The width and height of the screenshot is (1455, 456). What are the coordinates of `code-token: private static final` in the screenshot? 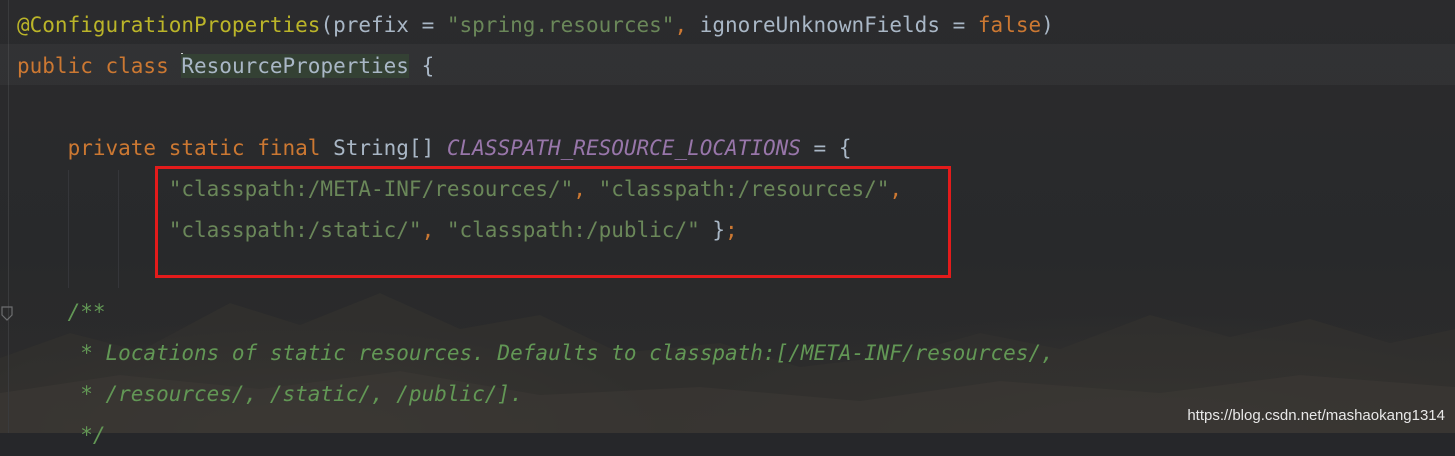 It's located at (175, 148).